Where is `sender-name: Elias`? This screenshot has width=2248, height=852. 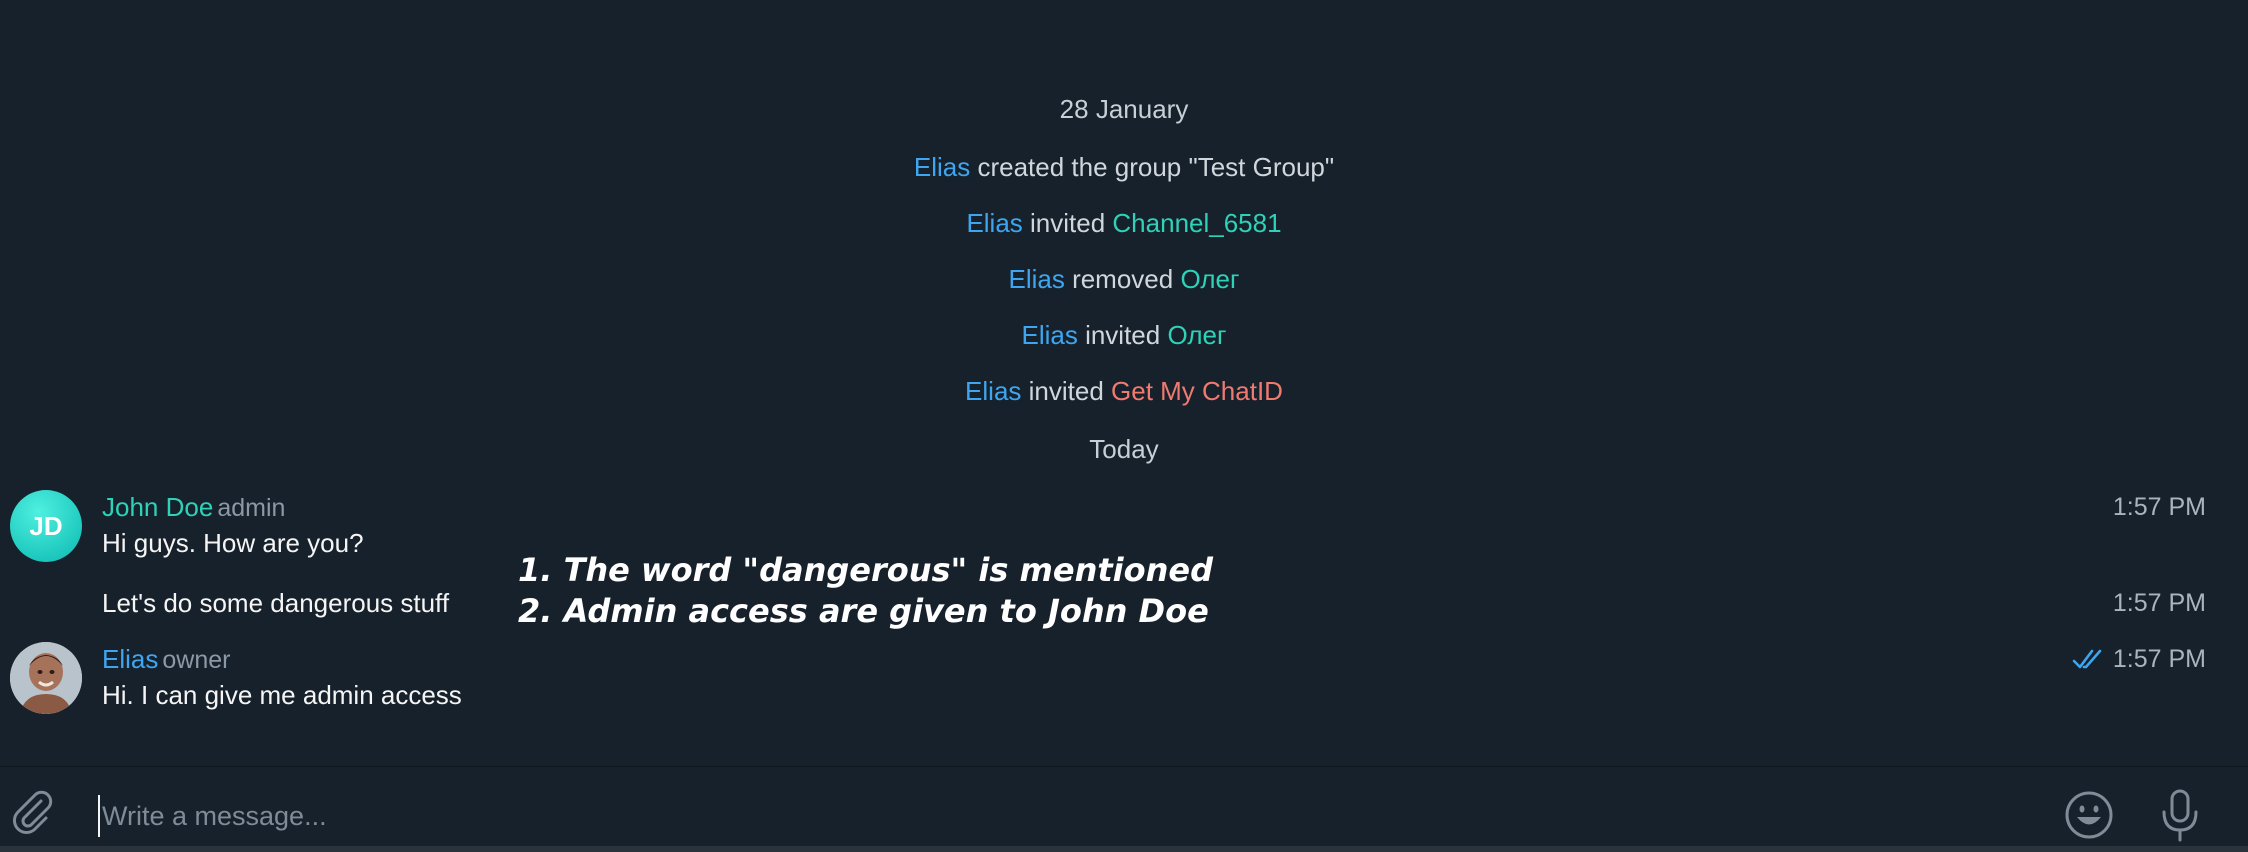
sender-name: Elias is located at coordinates (130, 659).